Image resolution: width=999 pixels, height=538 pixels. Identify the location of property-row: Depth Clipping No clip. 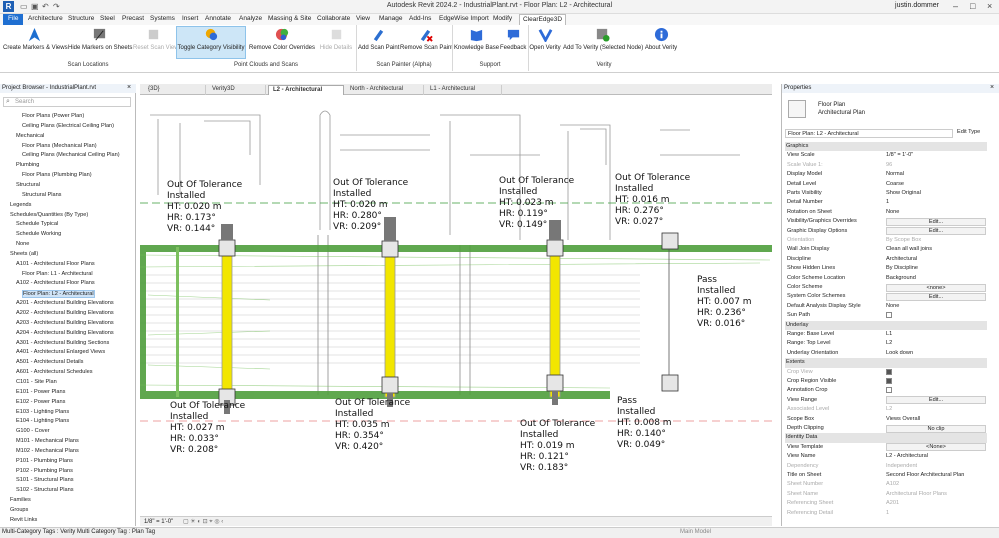
(886, 428).